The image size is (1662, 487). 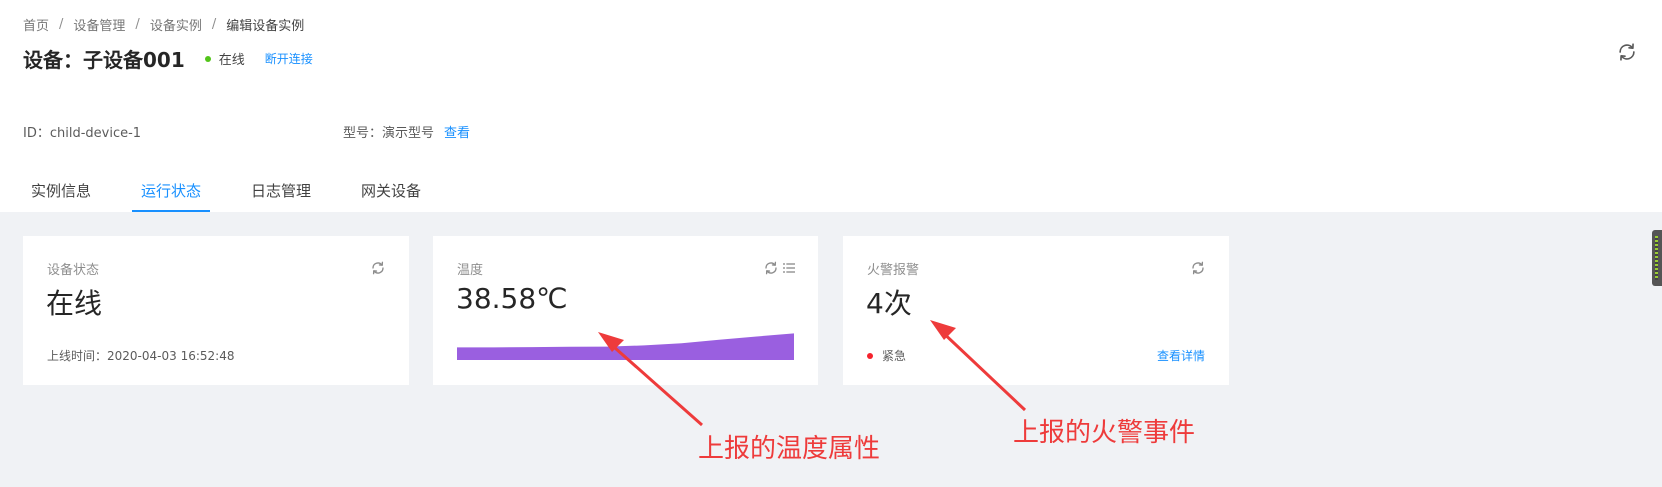 I want to click on device-model-value: 演示型号, so click(x=408, y=133).